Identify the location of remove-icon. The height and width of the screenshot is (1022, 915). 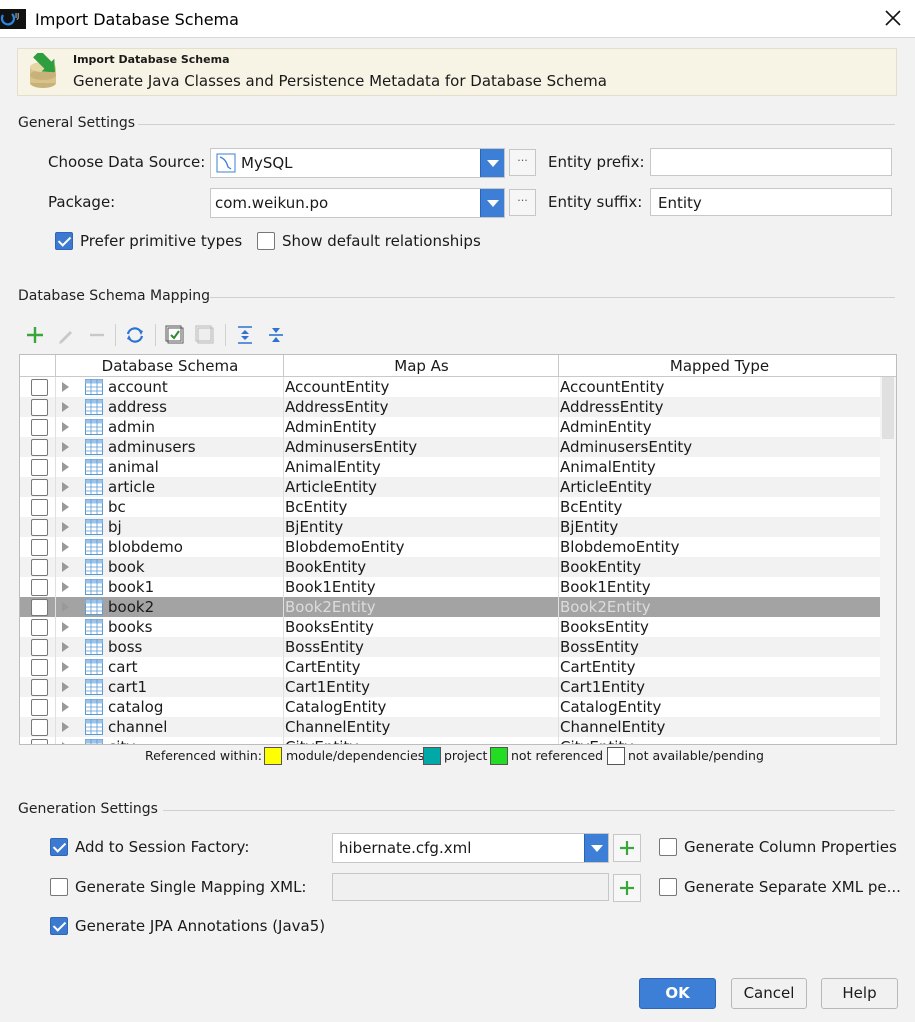
(97, 335).